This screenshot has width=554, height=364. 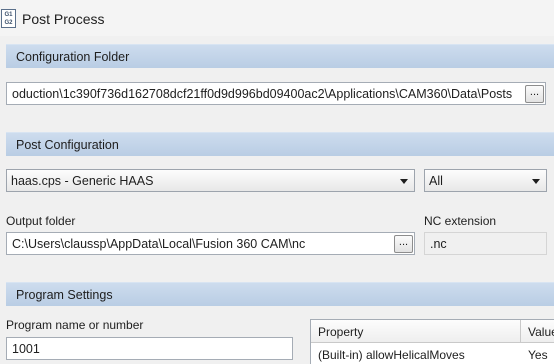 I want to click on property-name-cell: (Built-in) allowHelicalMoves, so click(x=391, y=355).